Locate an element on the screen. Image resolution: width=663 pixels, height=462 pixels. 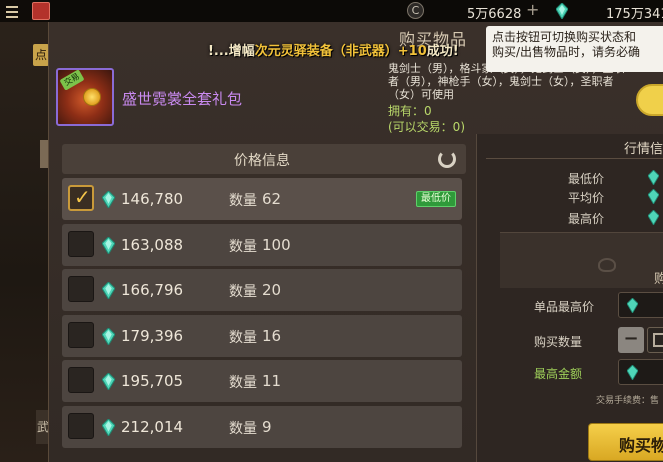
price-row: 166,796 数量 20 is located at coordinates (262, 290).